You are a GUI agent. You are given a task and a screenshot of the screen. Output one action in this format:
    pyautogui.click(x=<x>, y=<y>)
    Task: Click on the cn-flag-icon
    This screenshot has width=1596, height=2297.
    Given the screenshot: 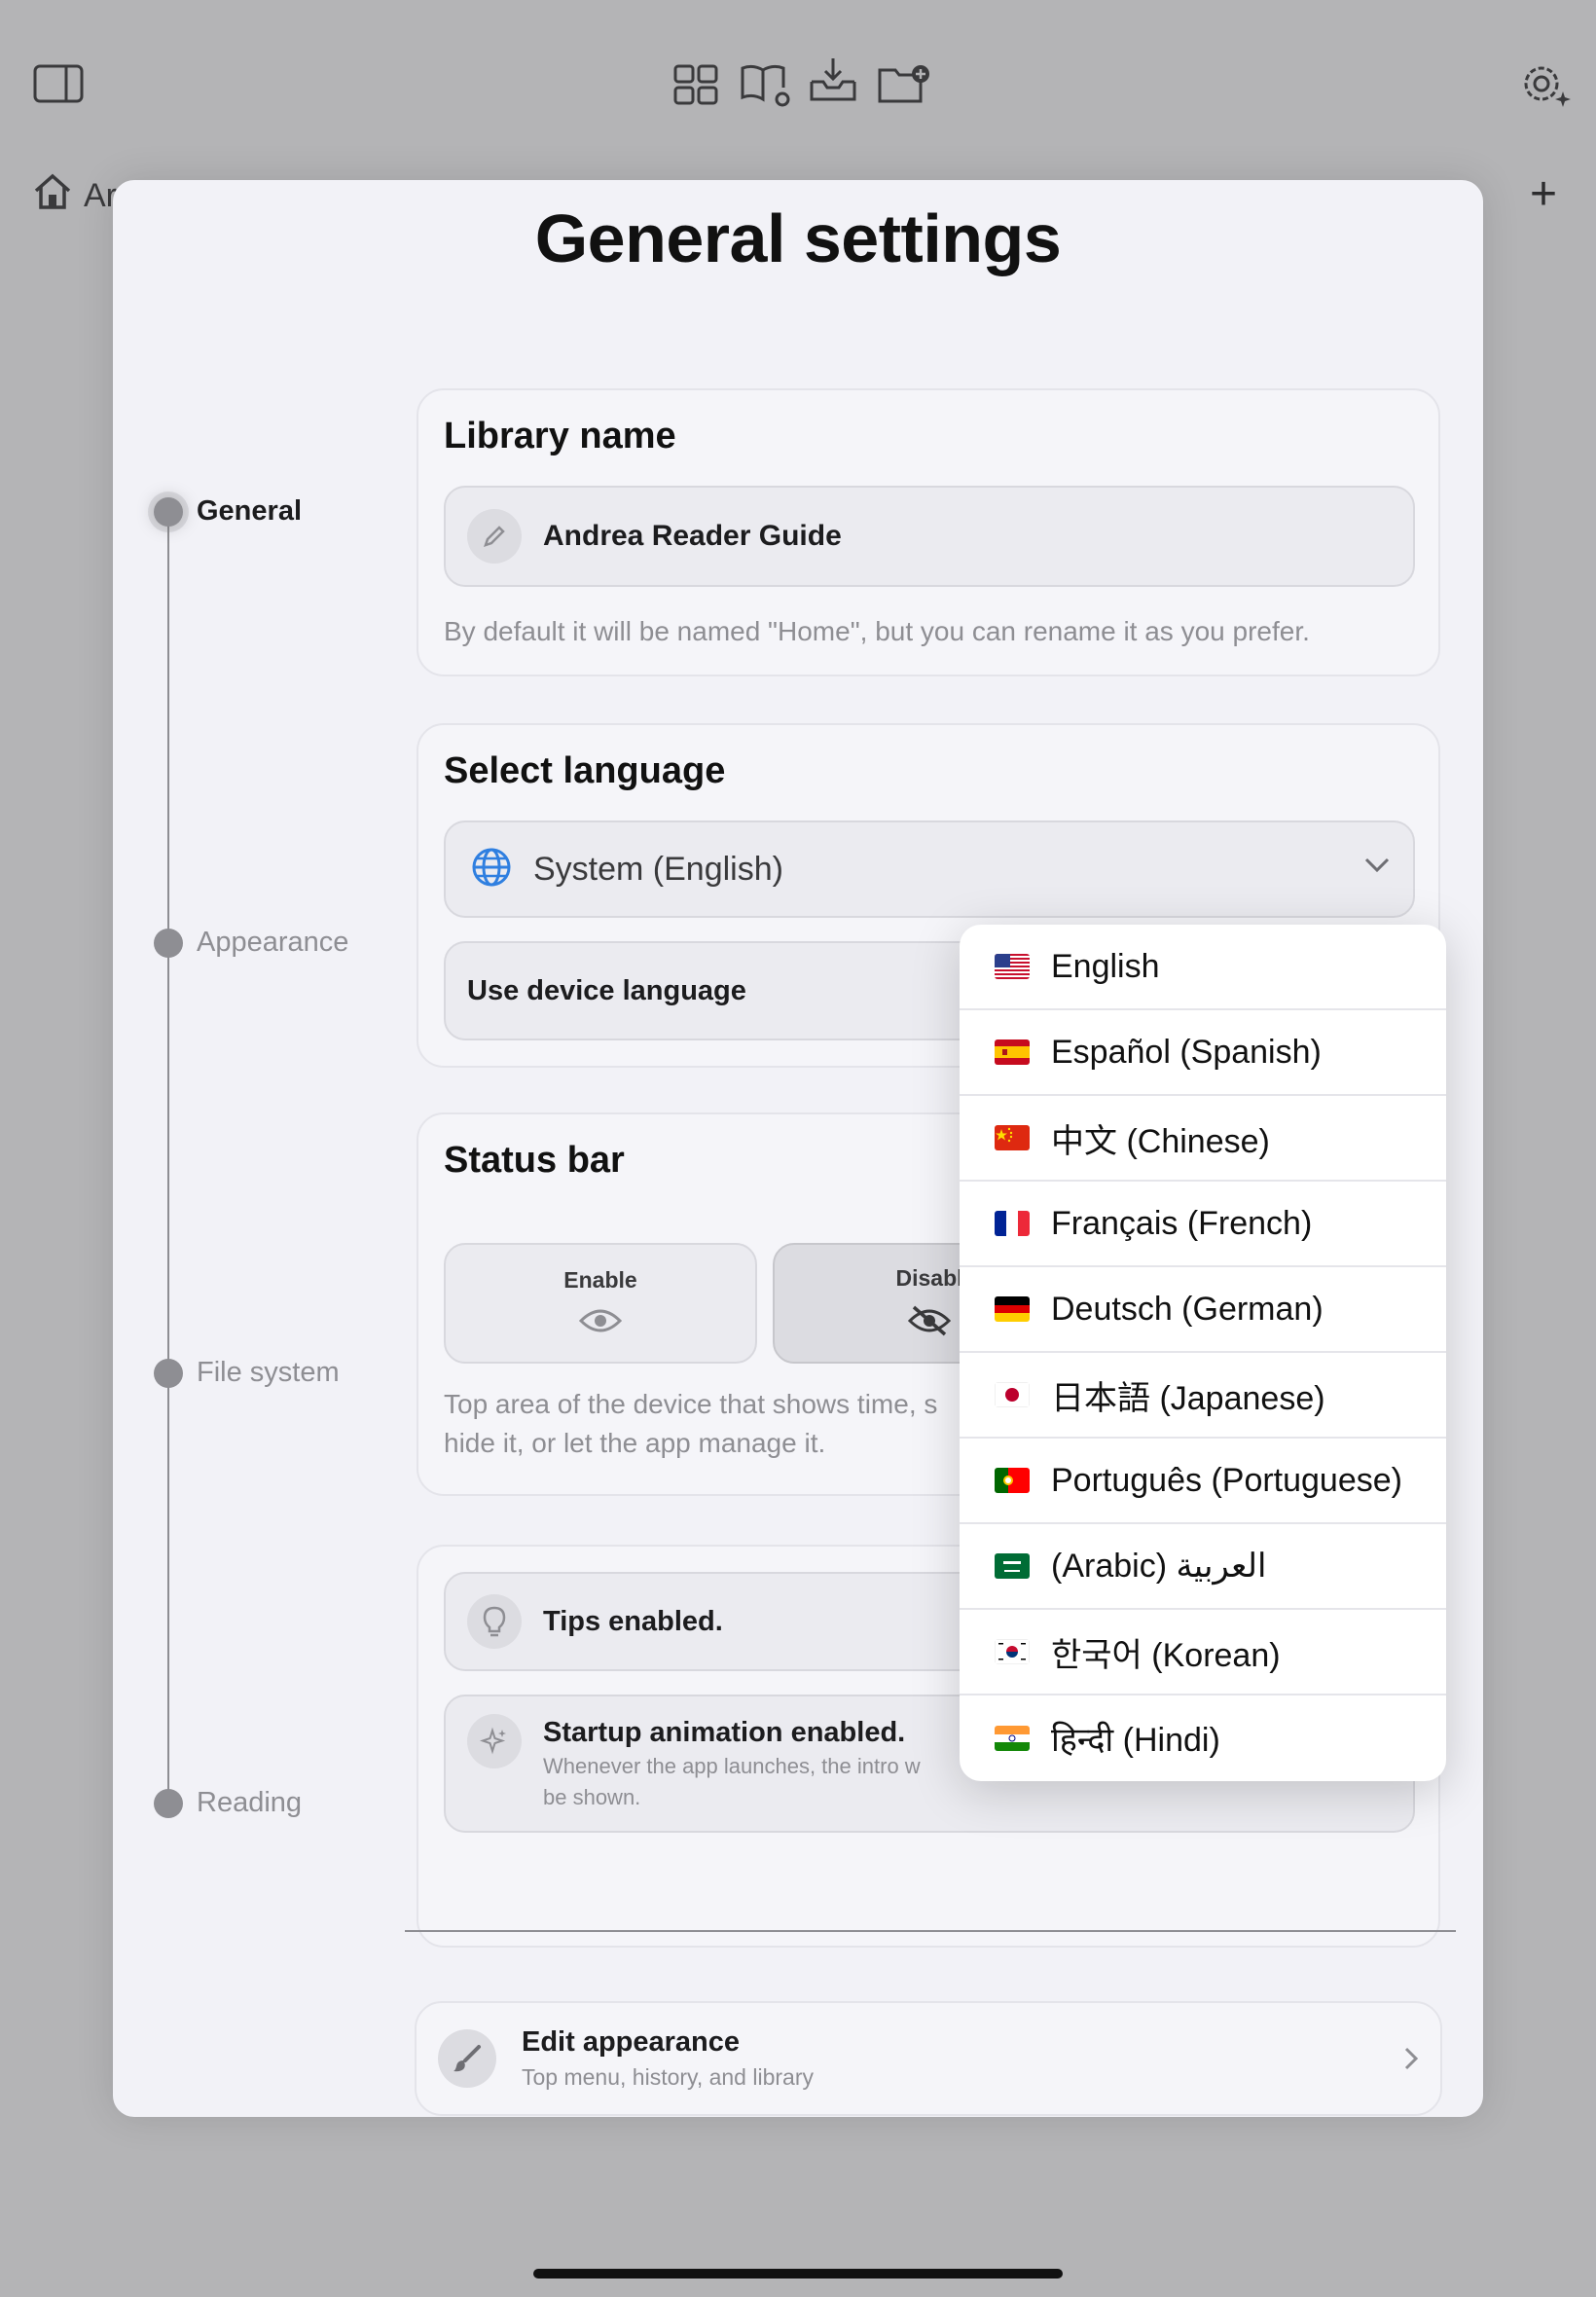 What is the action you would take?
    pyautogui.click(x=1013, y=1137)
    